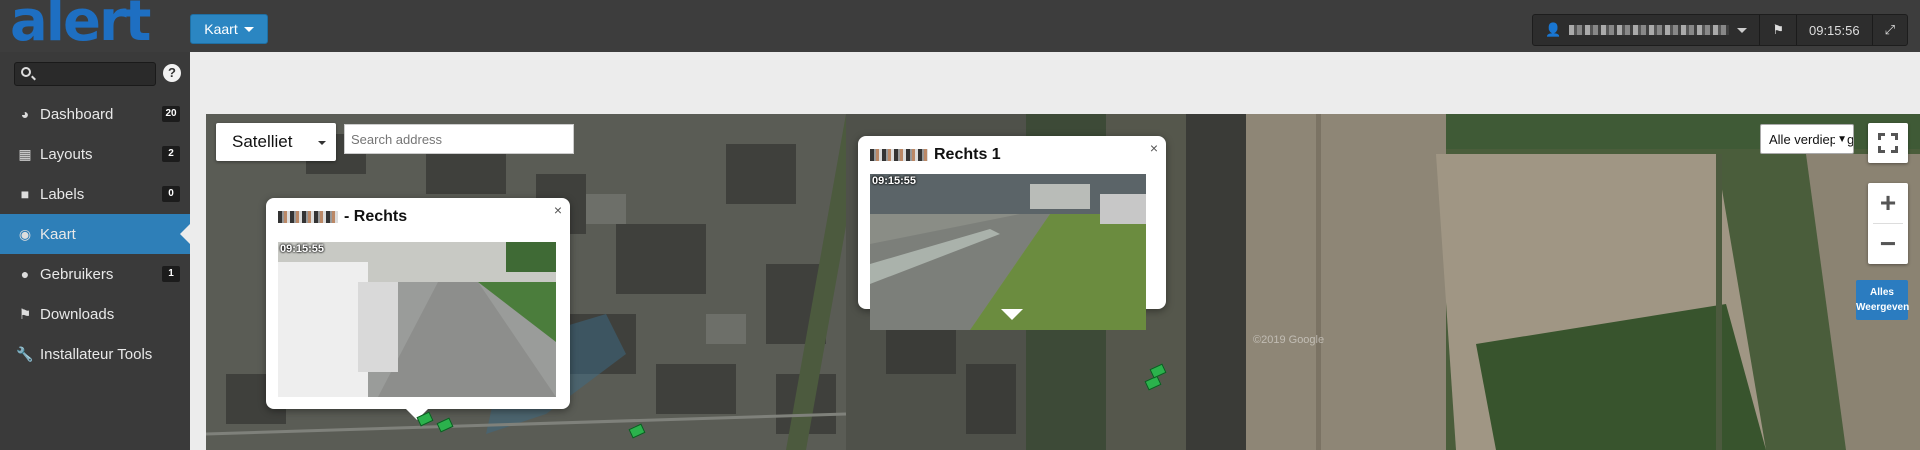  I want to click on map-type-select: Satelliet, so click(276, 142).